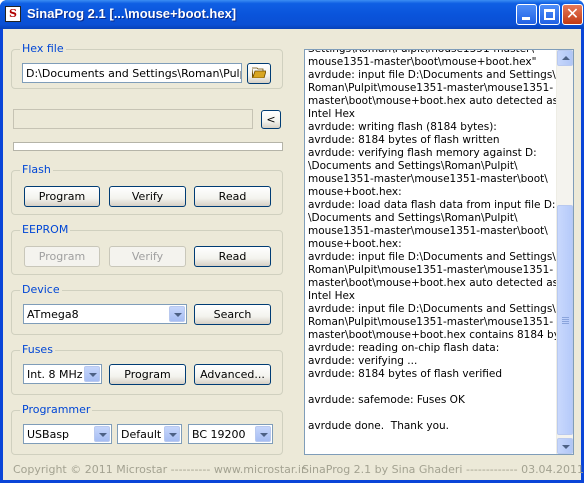 This screenshot has width=584, height=483. Describe the element at coordinates (402, 127) in the screenshot. I see `log-line: avrdude: writing flash (8184 bytes):` at that location.